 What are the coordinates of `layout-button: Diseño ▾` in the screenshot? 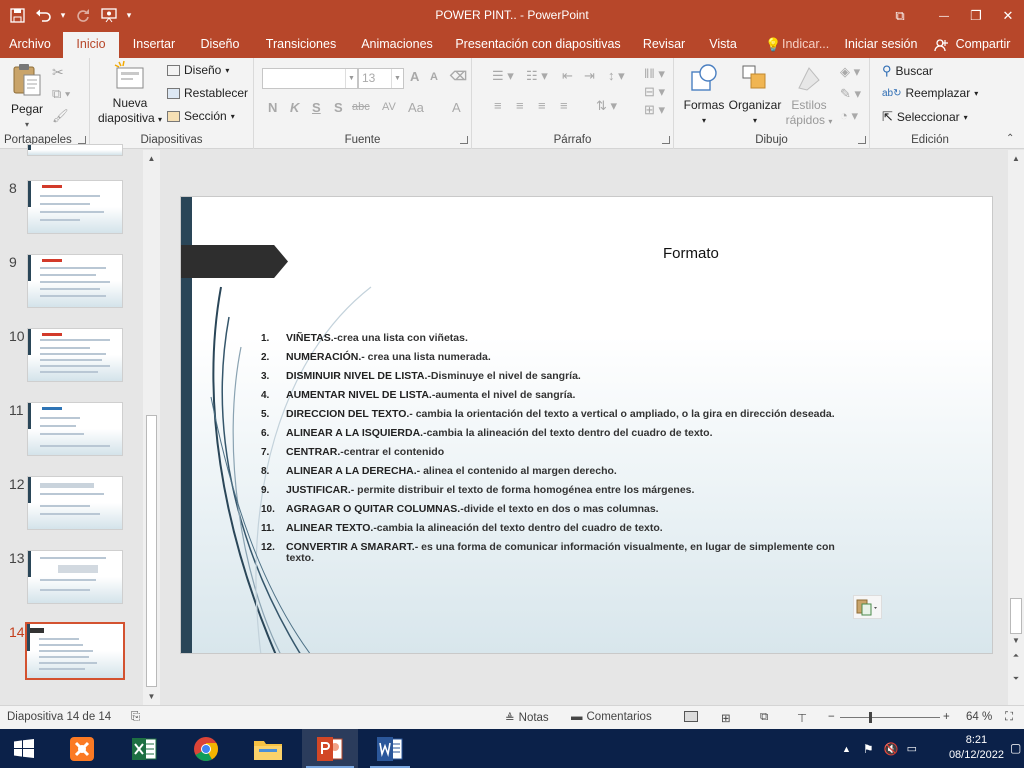 It's located at (198, 70).